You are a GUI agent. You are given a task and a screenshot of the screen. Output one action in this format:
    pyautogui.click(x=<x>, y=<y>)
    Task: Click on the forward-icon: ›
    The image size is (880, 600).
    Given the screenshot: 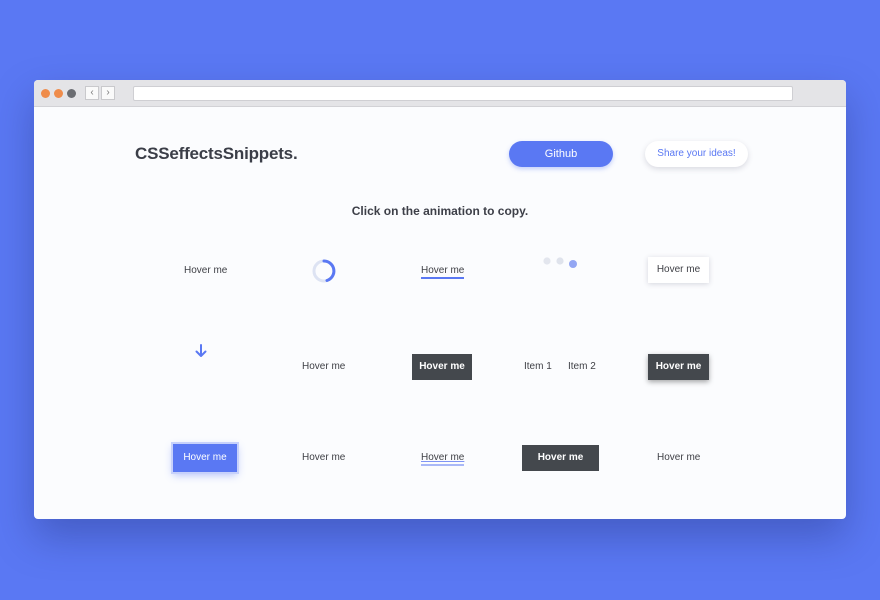 What is the action you would take?
    pyautogui.click(x=108, y=93)
    